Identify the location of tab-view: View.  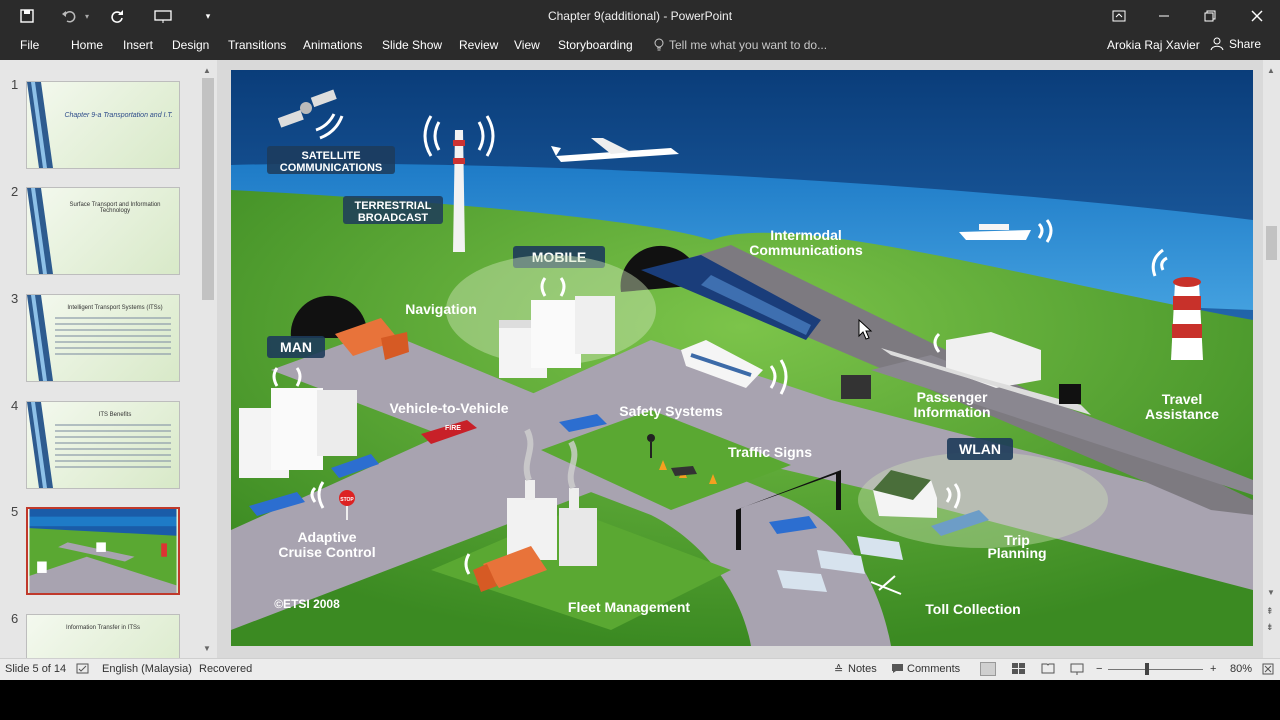
(527, 45).